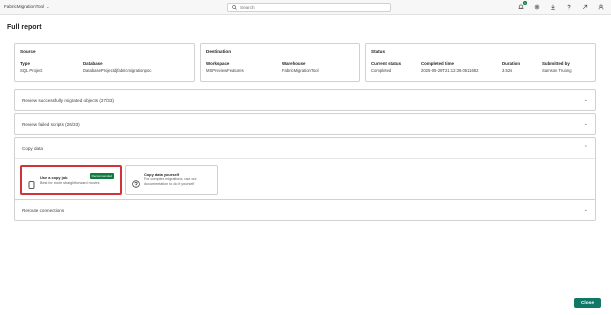 Image resolution: width=611 pixels, height=315 pixels. Describe the element at coordinates (557, 70) in the screenshot. I see `submitted-by-value: Samson Truong` at that location.